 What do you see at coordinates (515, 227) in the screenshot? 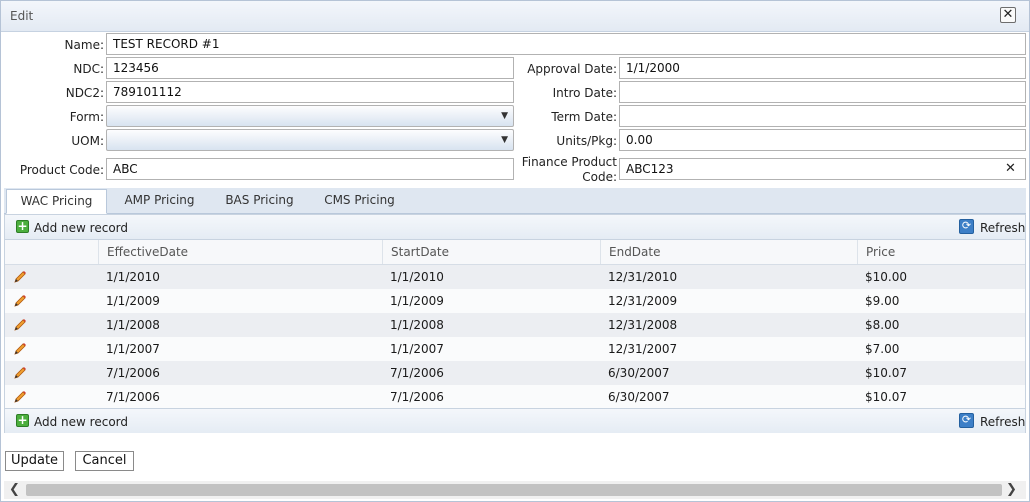
I see `grid-toolbar-top: + Add new record ⟳ Refresh` at bounding box center [515, 227].